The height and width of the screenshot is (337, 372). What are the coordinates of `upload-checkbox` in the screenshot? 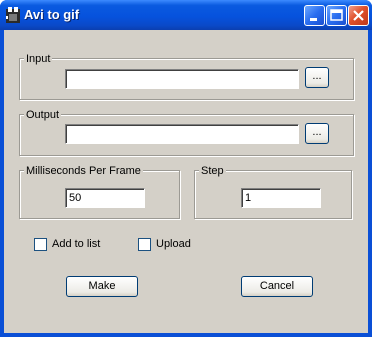 It's located at (144, 244).